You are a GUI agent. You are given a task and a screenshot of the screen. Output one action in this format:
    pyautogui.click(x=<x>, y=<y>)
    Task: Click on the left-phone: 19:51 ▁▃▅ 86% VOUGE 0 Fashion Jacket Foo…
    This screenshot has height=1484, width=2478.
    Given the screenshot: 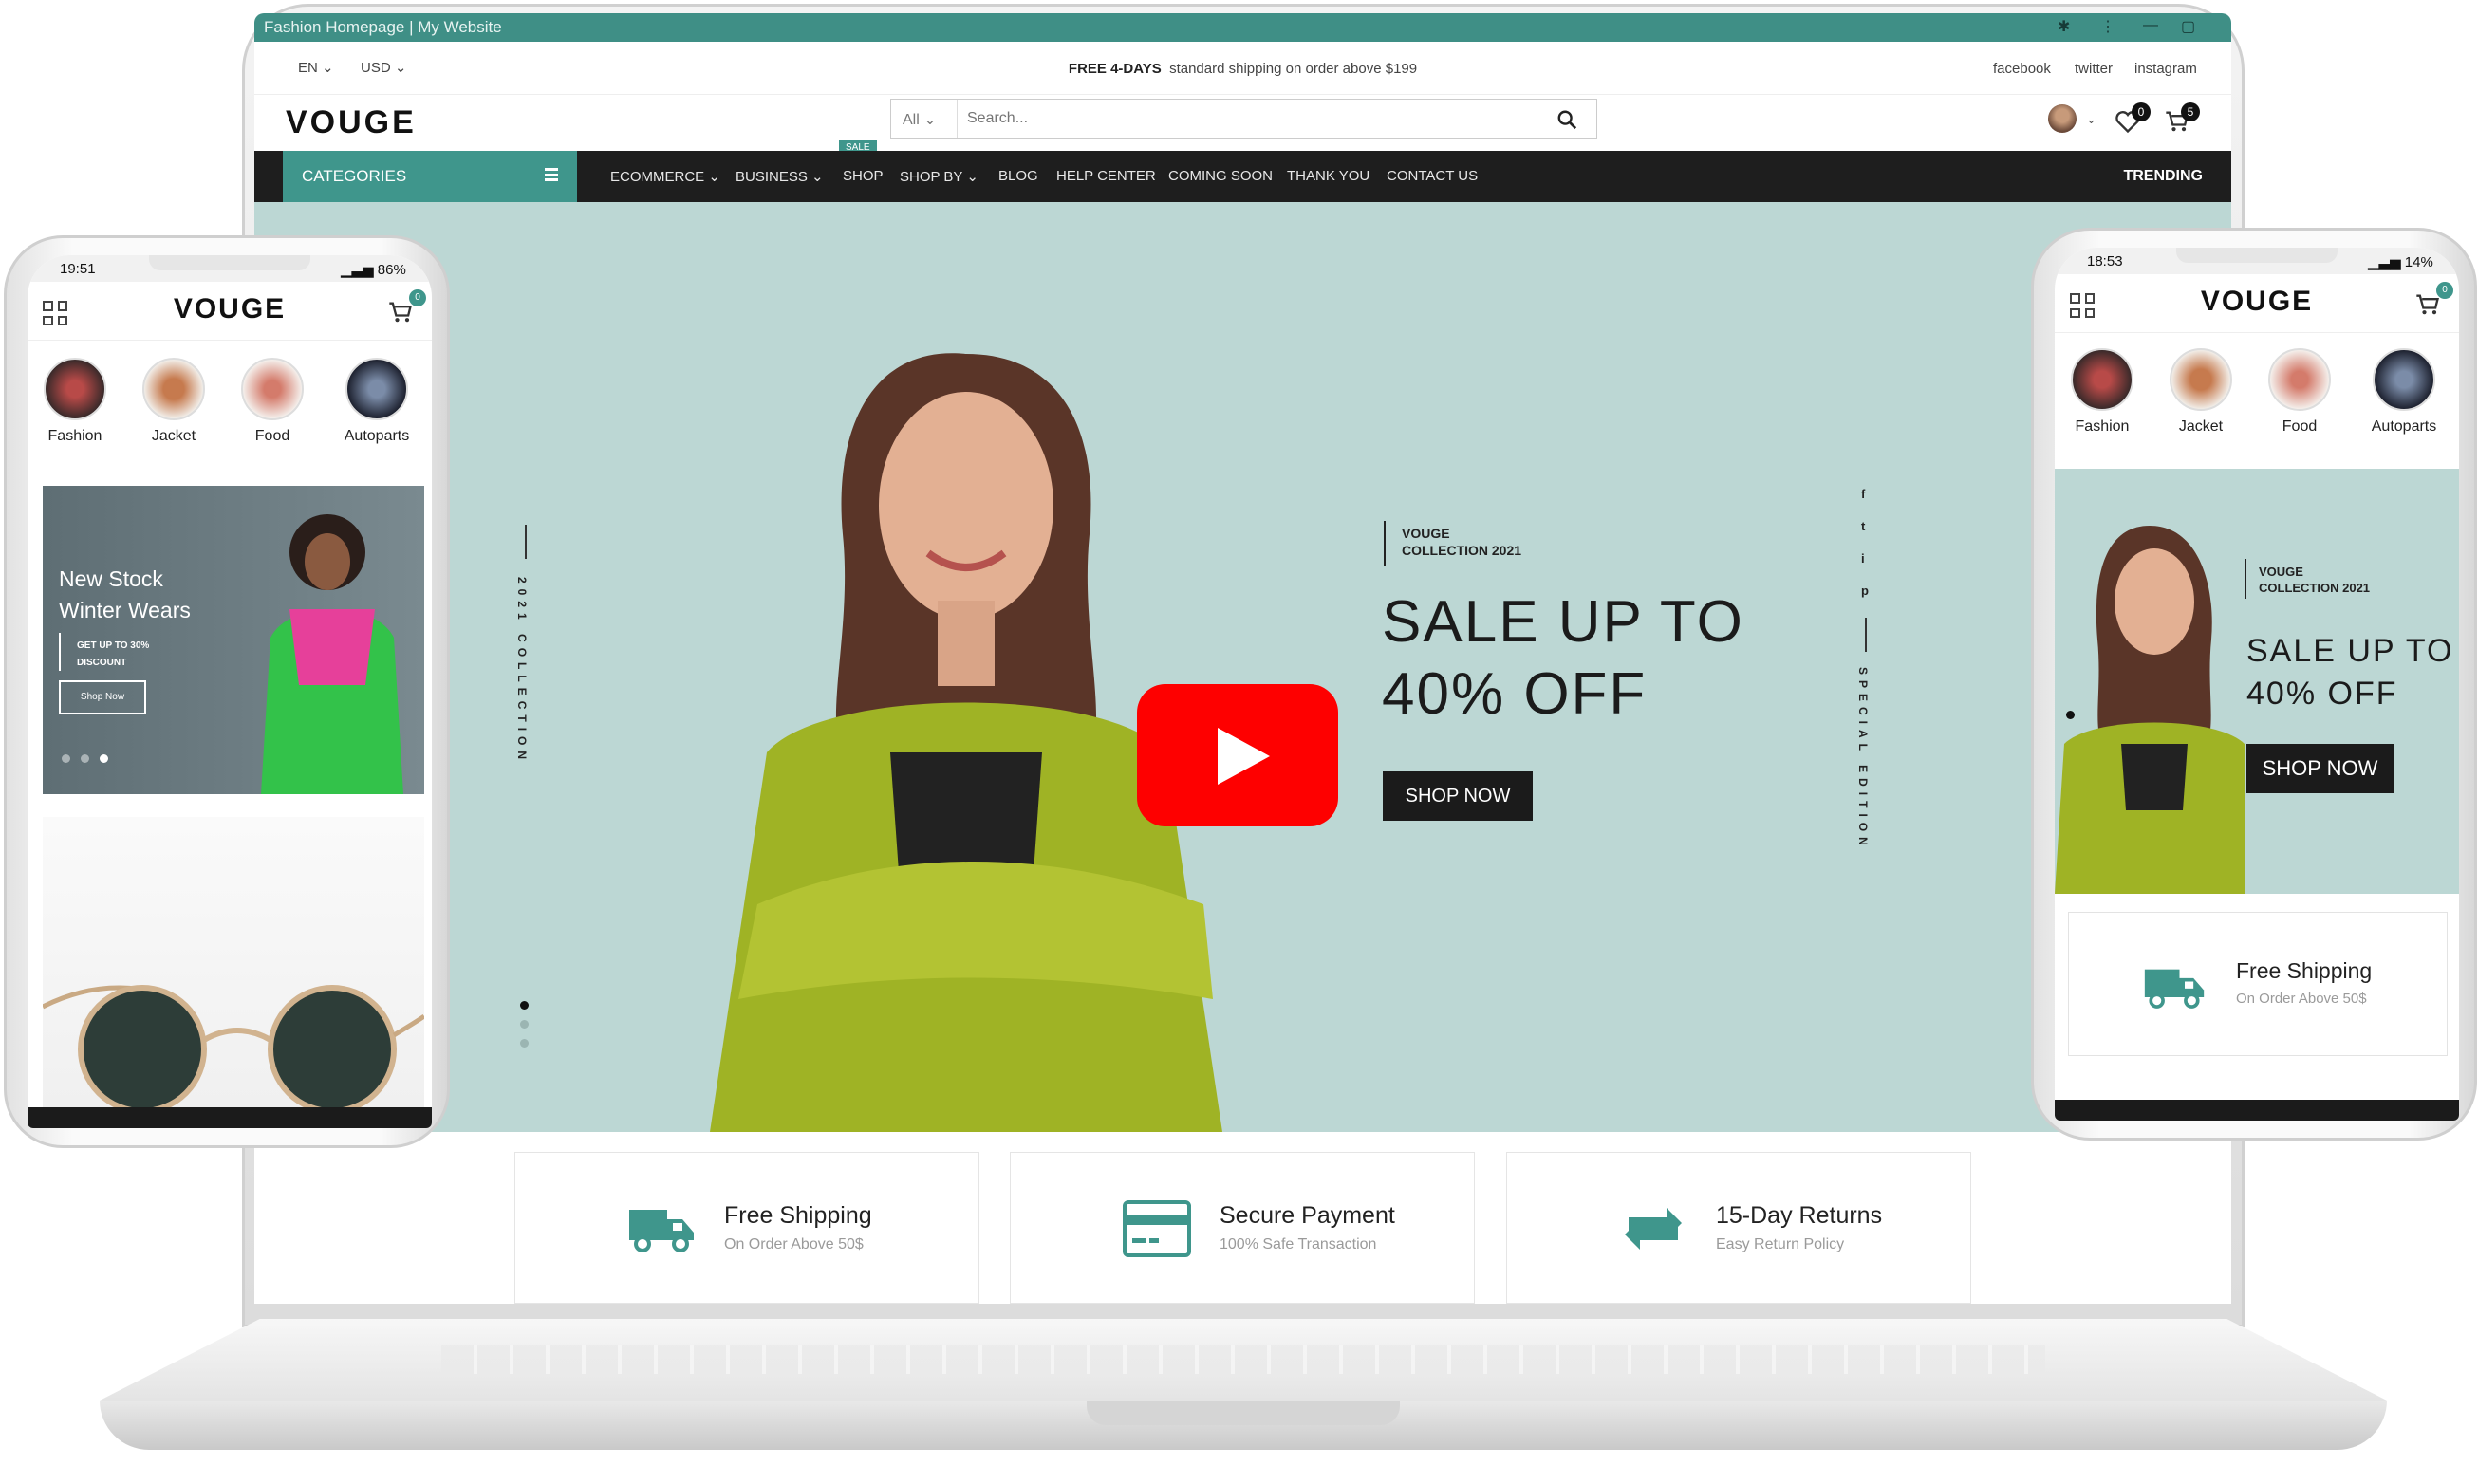 What is the action you would take?
    pyautogui.click(x=227, y=692)
    